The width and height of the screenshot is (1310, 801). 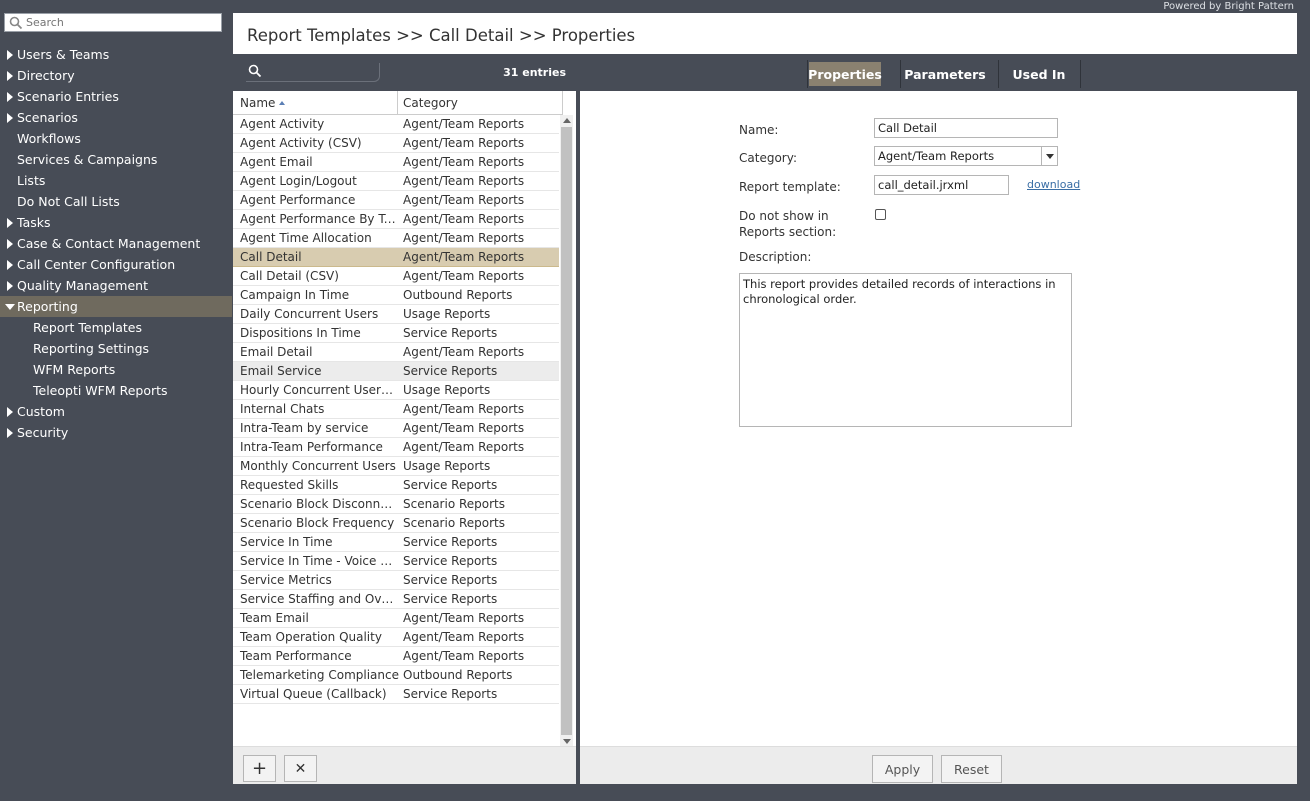 I want to click on table-row: Telemarketing Compliance Outbound Reports, so click(x=396, y=675).